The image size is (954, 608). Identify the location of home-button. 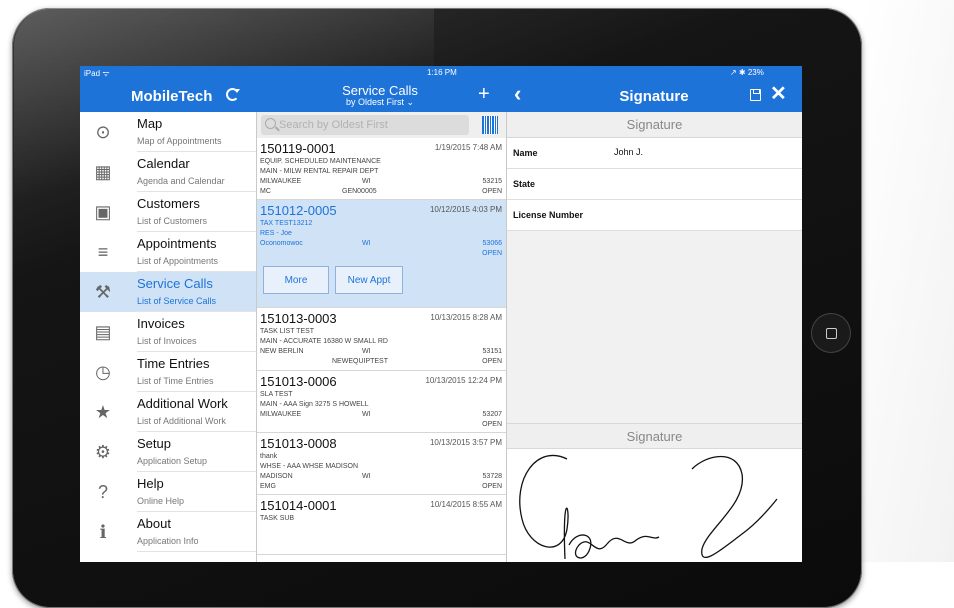
(831, 333).